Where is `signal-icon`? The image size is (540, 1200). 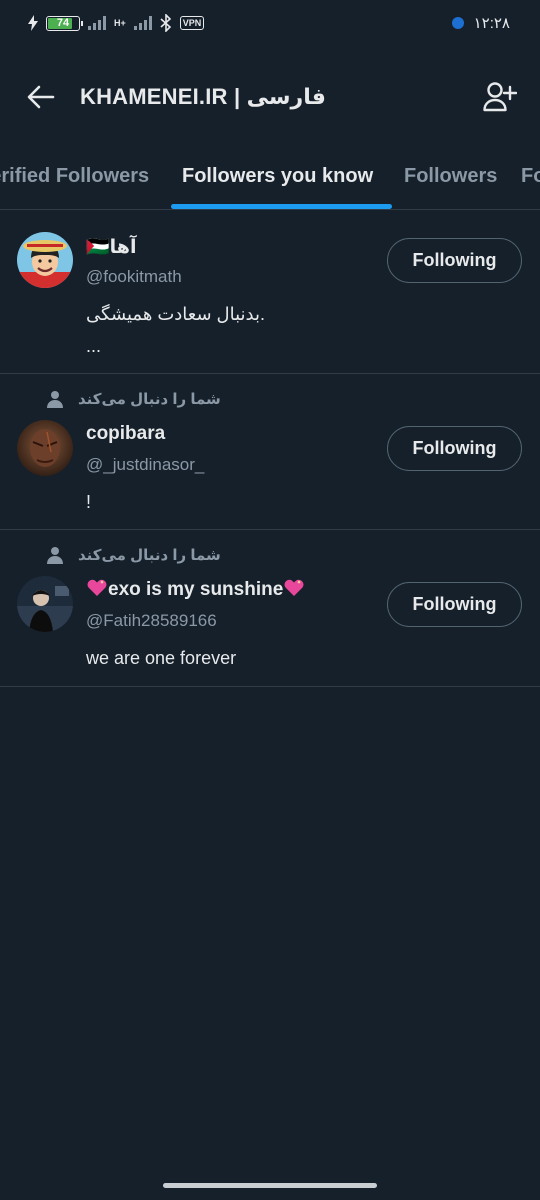 signal-icon is located at coordinates (97, 23).